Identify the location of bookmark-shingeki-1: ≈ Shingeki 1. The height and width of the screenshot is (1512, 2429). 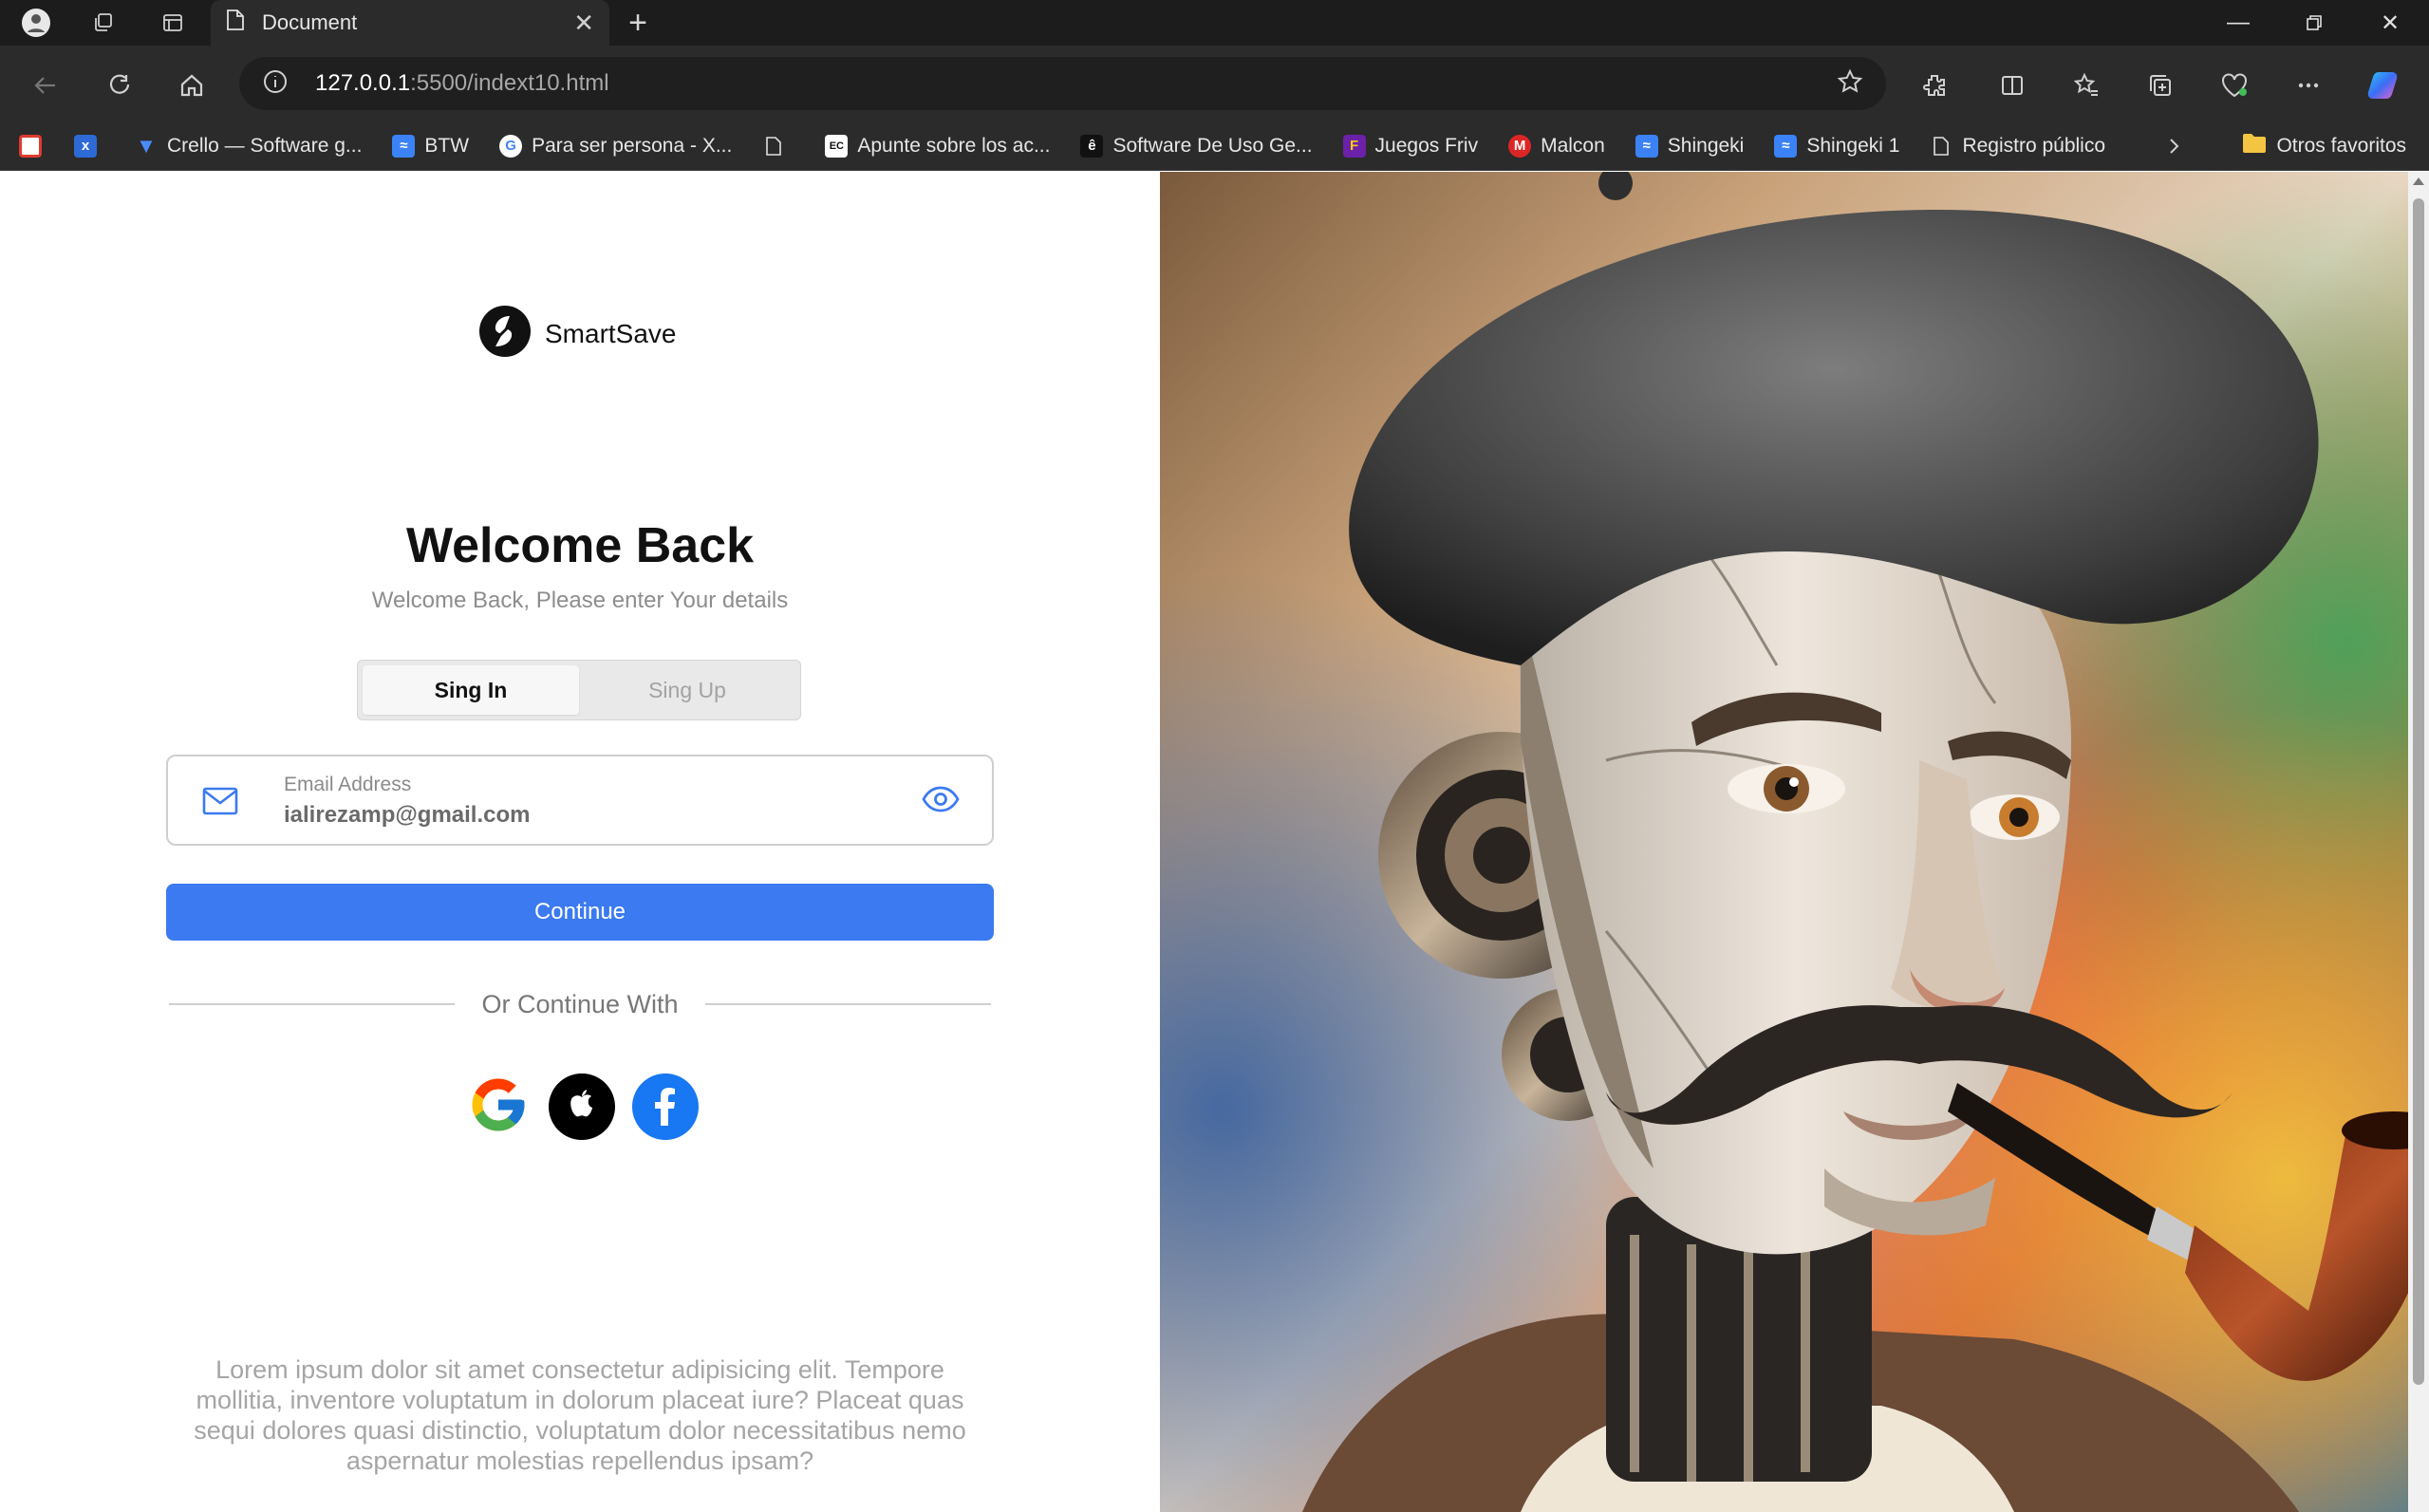
(1837, 146).